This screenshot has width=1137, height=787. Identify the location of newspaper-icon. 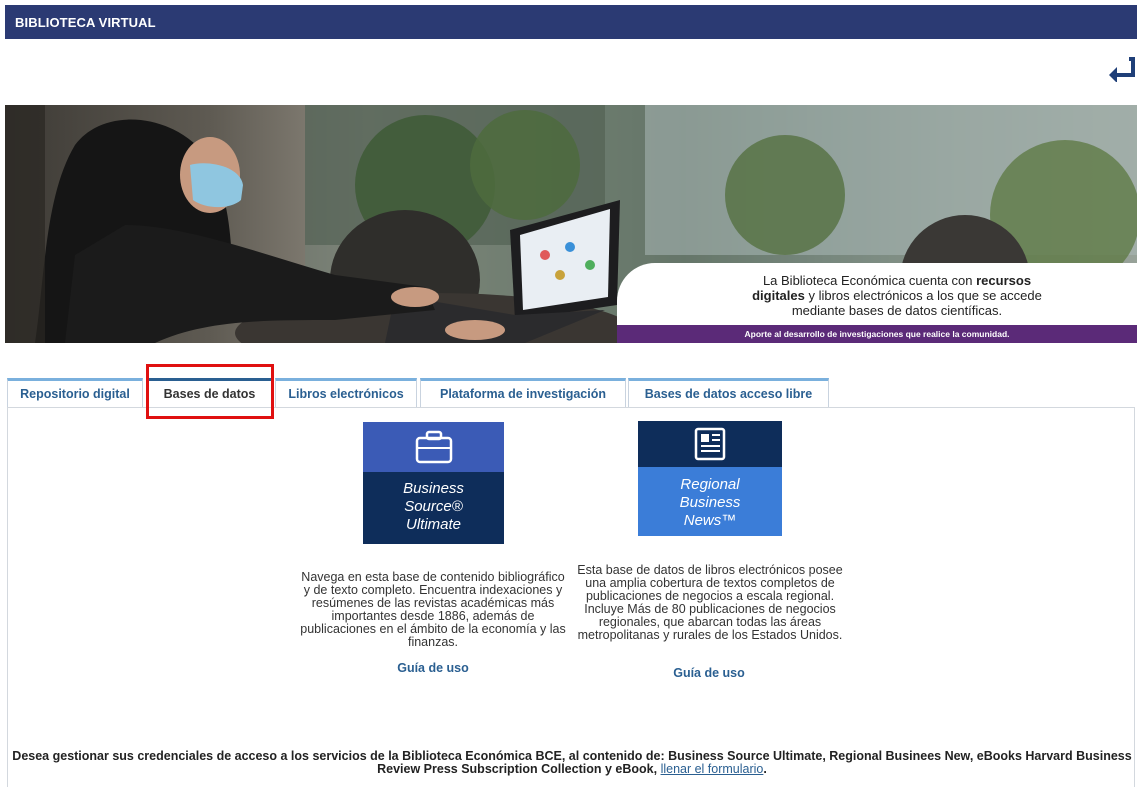
(710, 444).